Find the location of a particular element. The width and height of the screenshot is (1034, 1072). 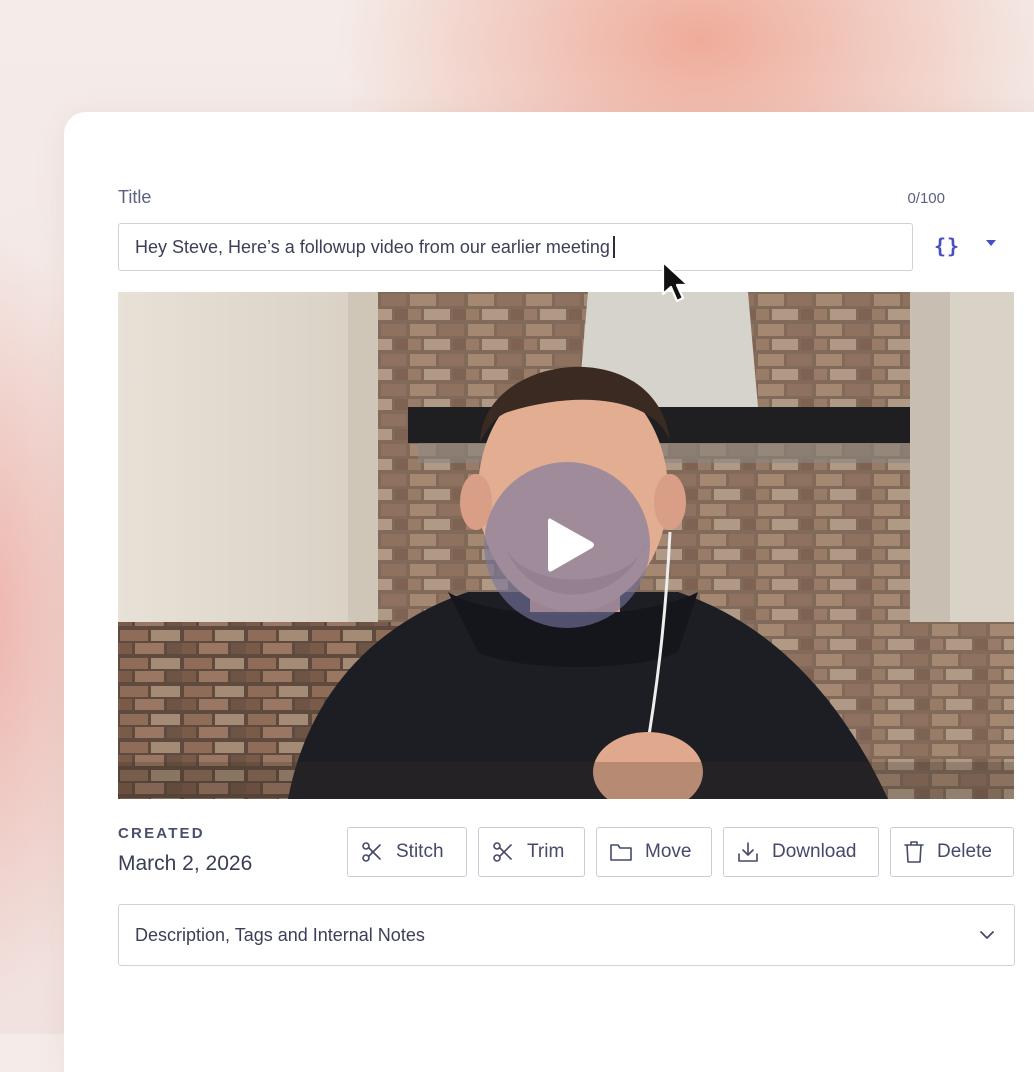

download-label: Download is located at coordinates (814, 851).